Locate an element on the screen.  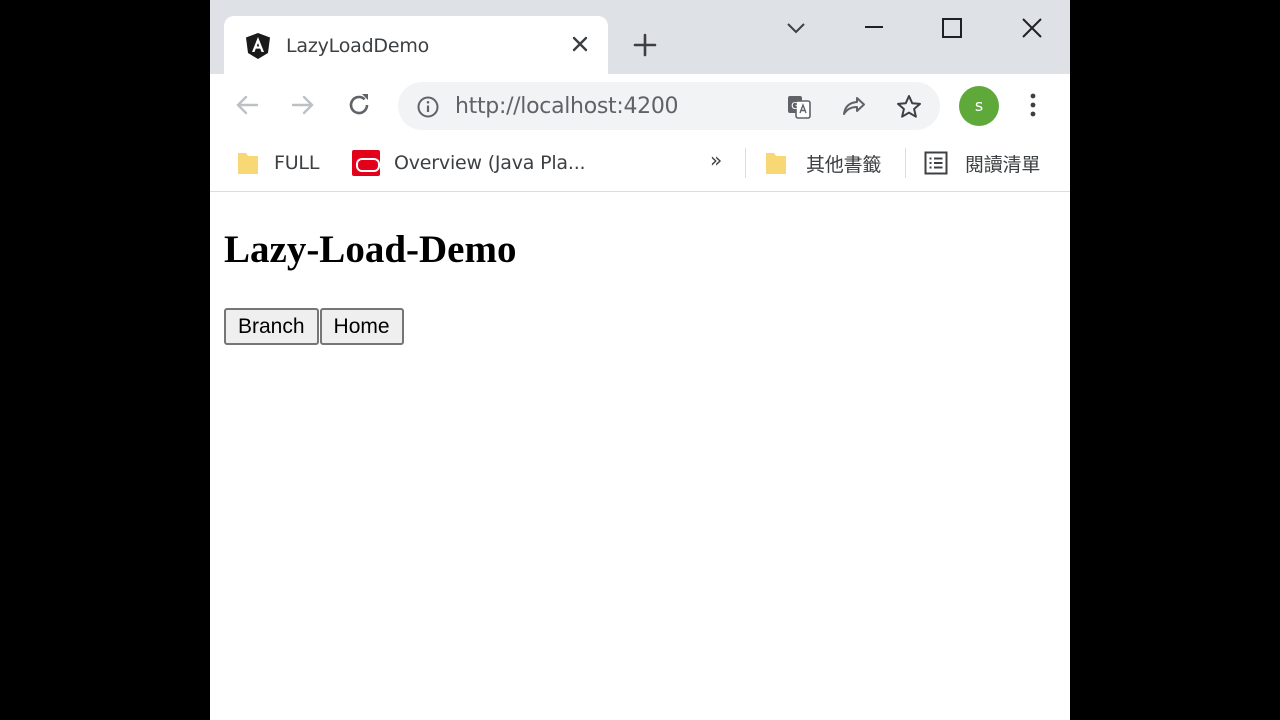
maximize-icon is located at coordinates (952, 28).